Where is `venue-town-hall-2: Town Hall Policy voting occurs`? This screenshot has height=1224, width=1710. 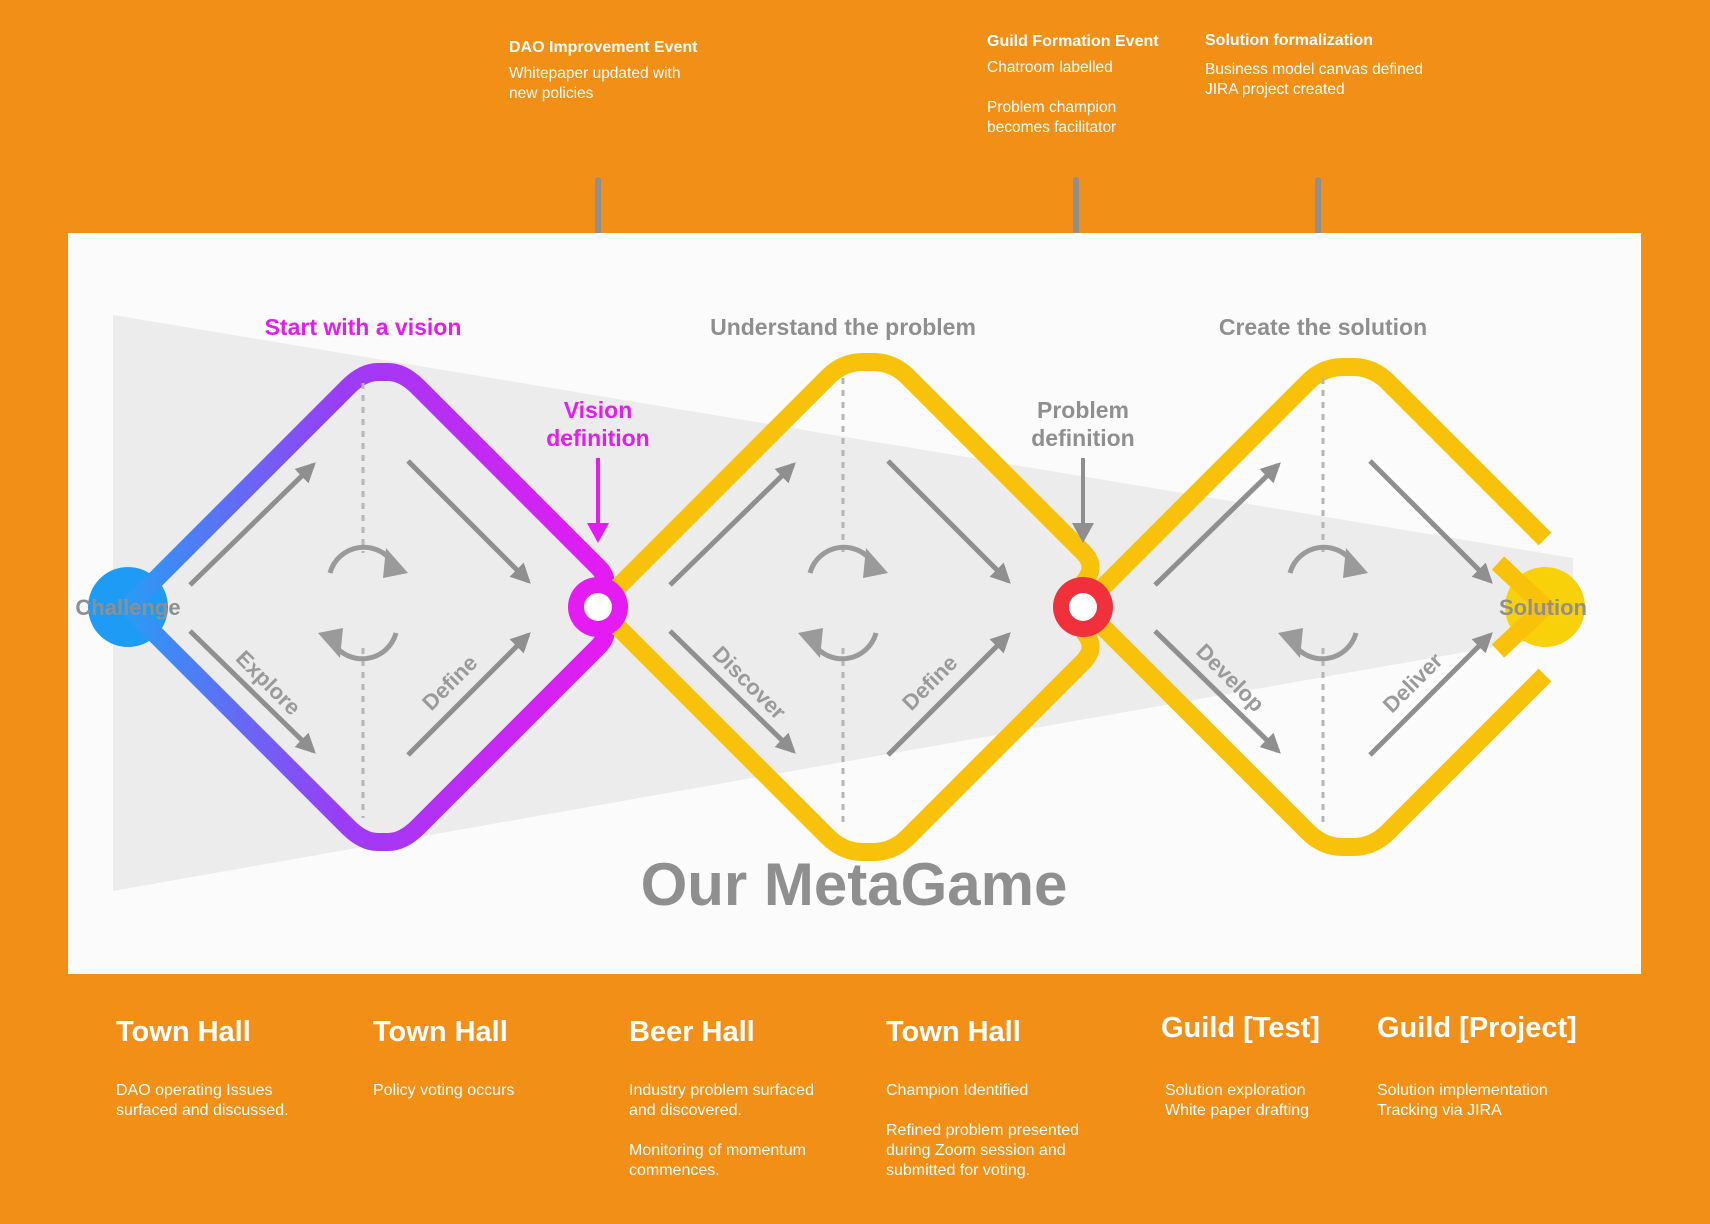
venue-town-hall-2: Town Hall Policy voting occurs is located at coordinates (443, 1058).